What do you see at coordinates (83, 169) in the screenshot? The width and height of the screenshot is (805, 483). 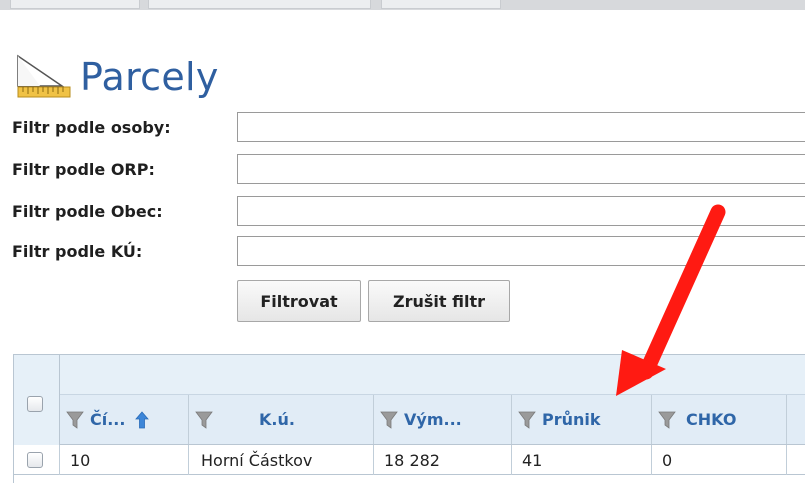 I see `filter-label-orp: Filtr podle ORP:` at bounding box center [83, 169].